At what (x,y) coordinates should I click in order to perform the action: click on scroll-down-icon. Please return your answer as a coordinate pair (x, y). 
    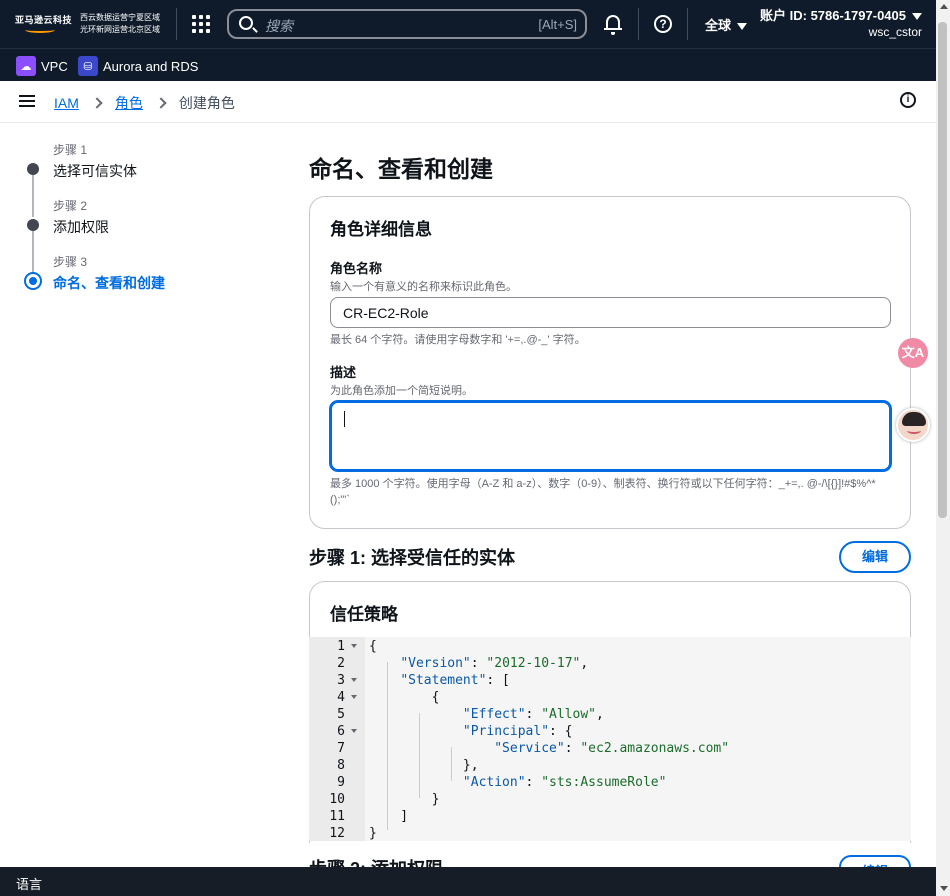
    Looking at the image, I should click on (944, 888).